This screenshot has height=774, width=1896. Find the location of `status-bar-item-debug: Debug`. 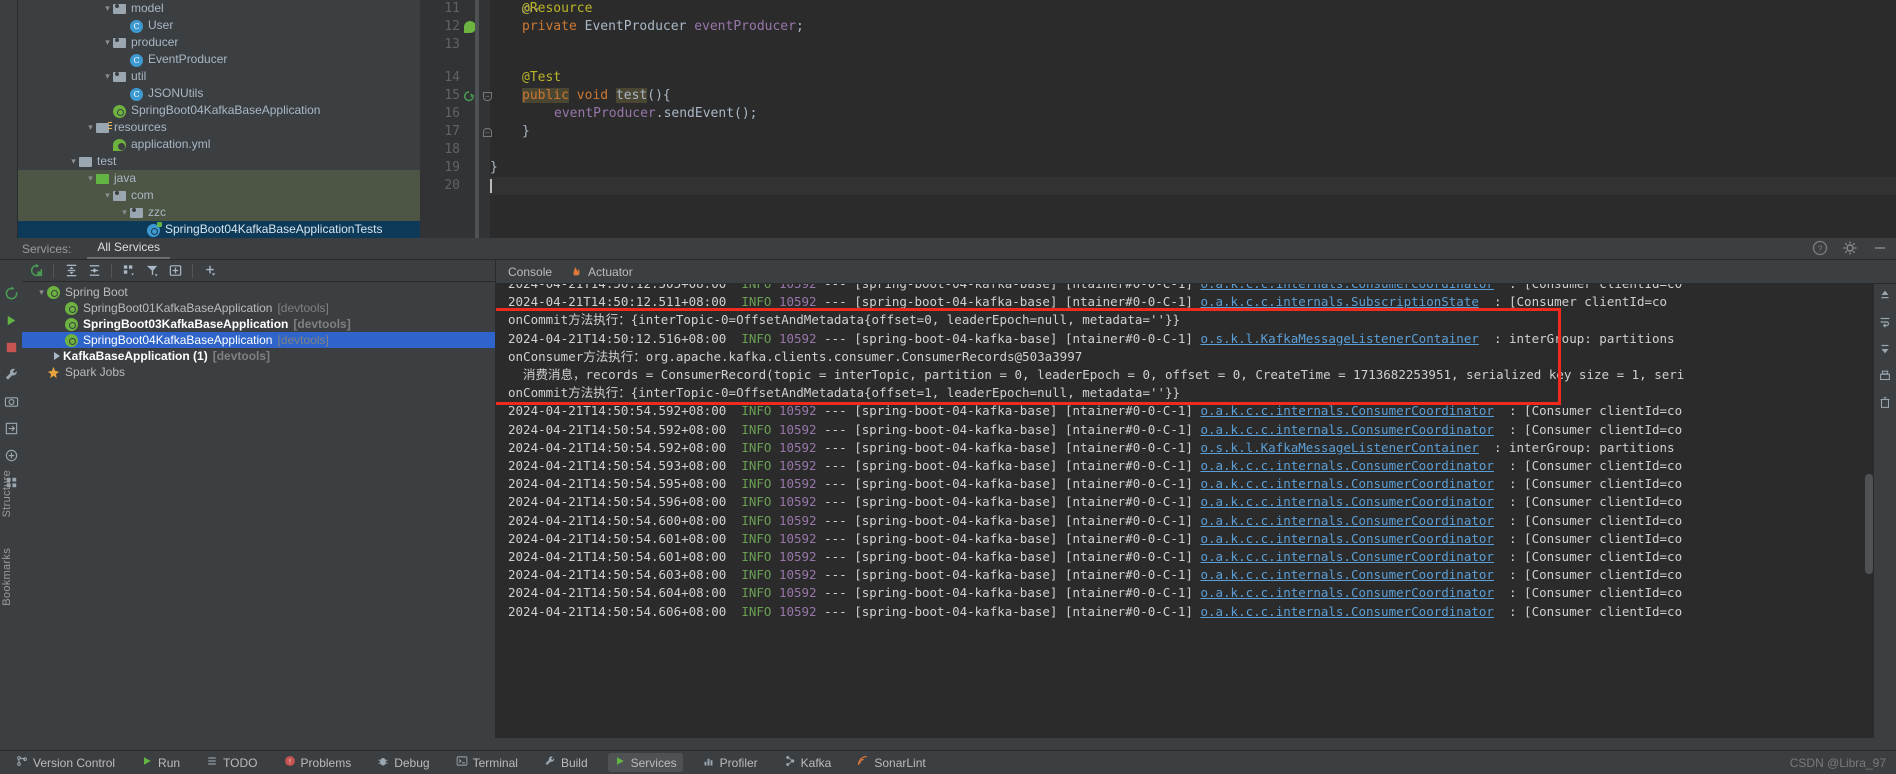

status-bar-item-debug: Debug is located at coordinates (403, 762).